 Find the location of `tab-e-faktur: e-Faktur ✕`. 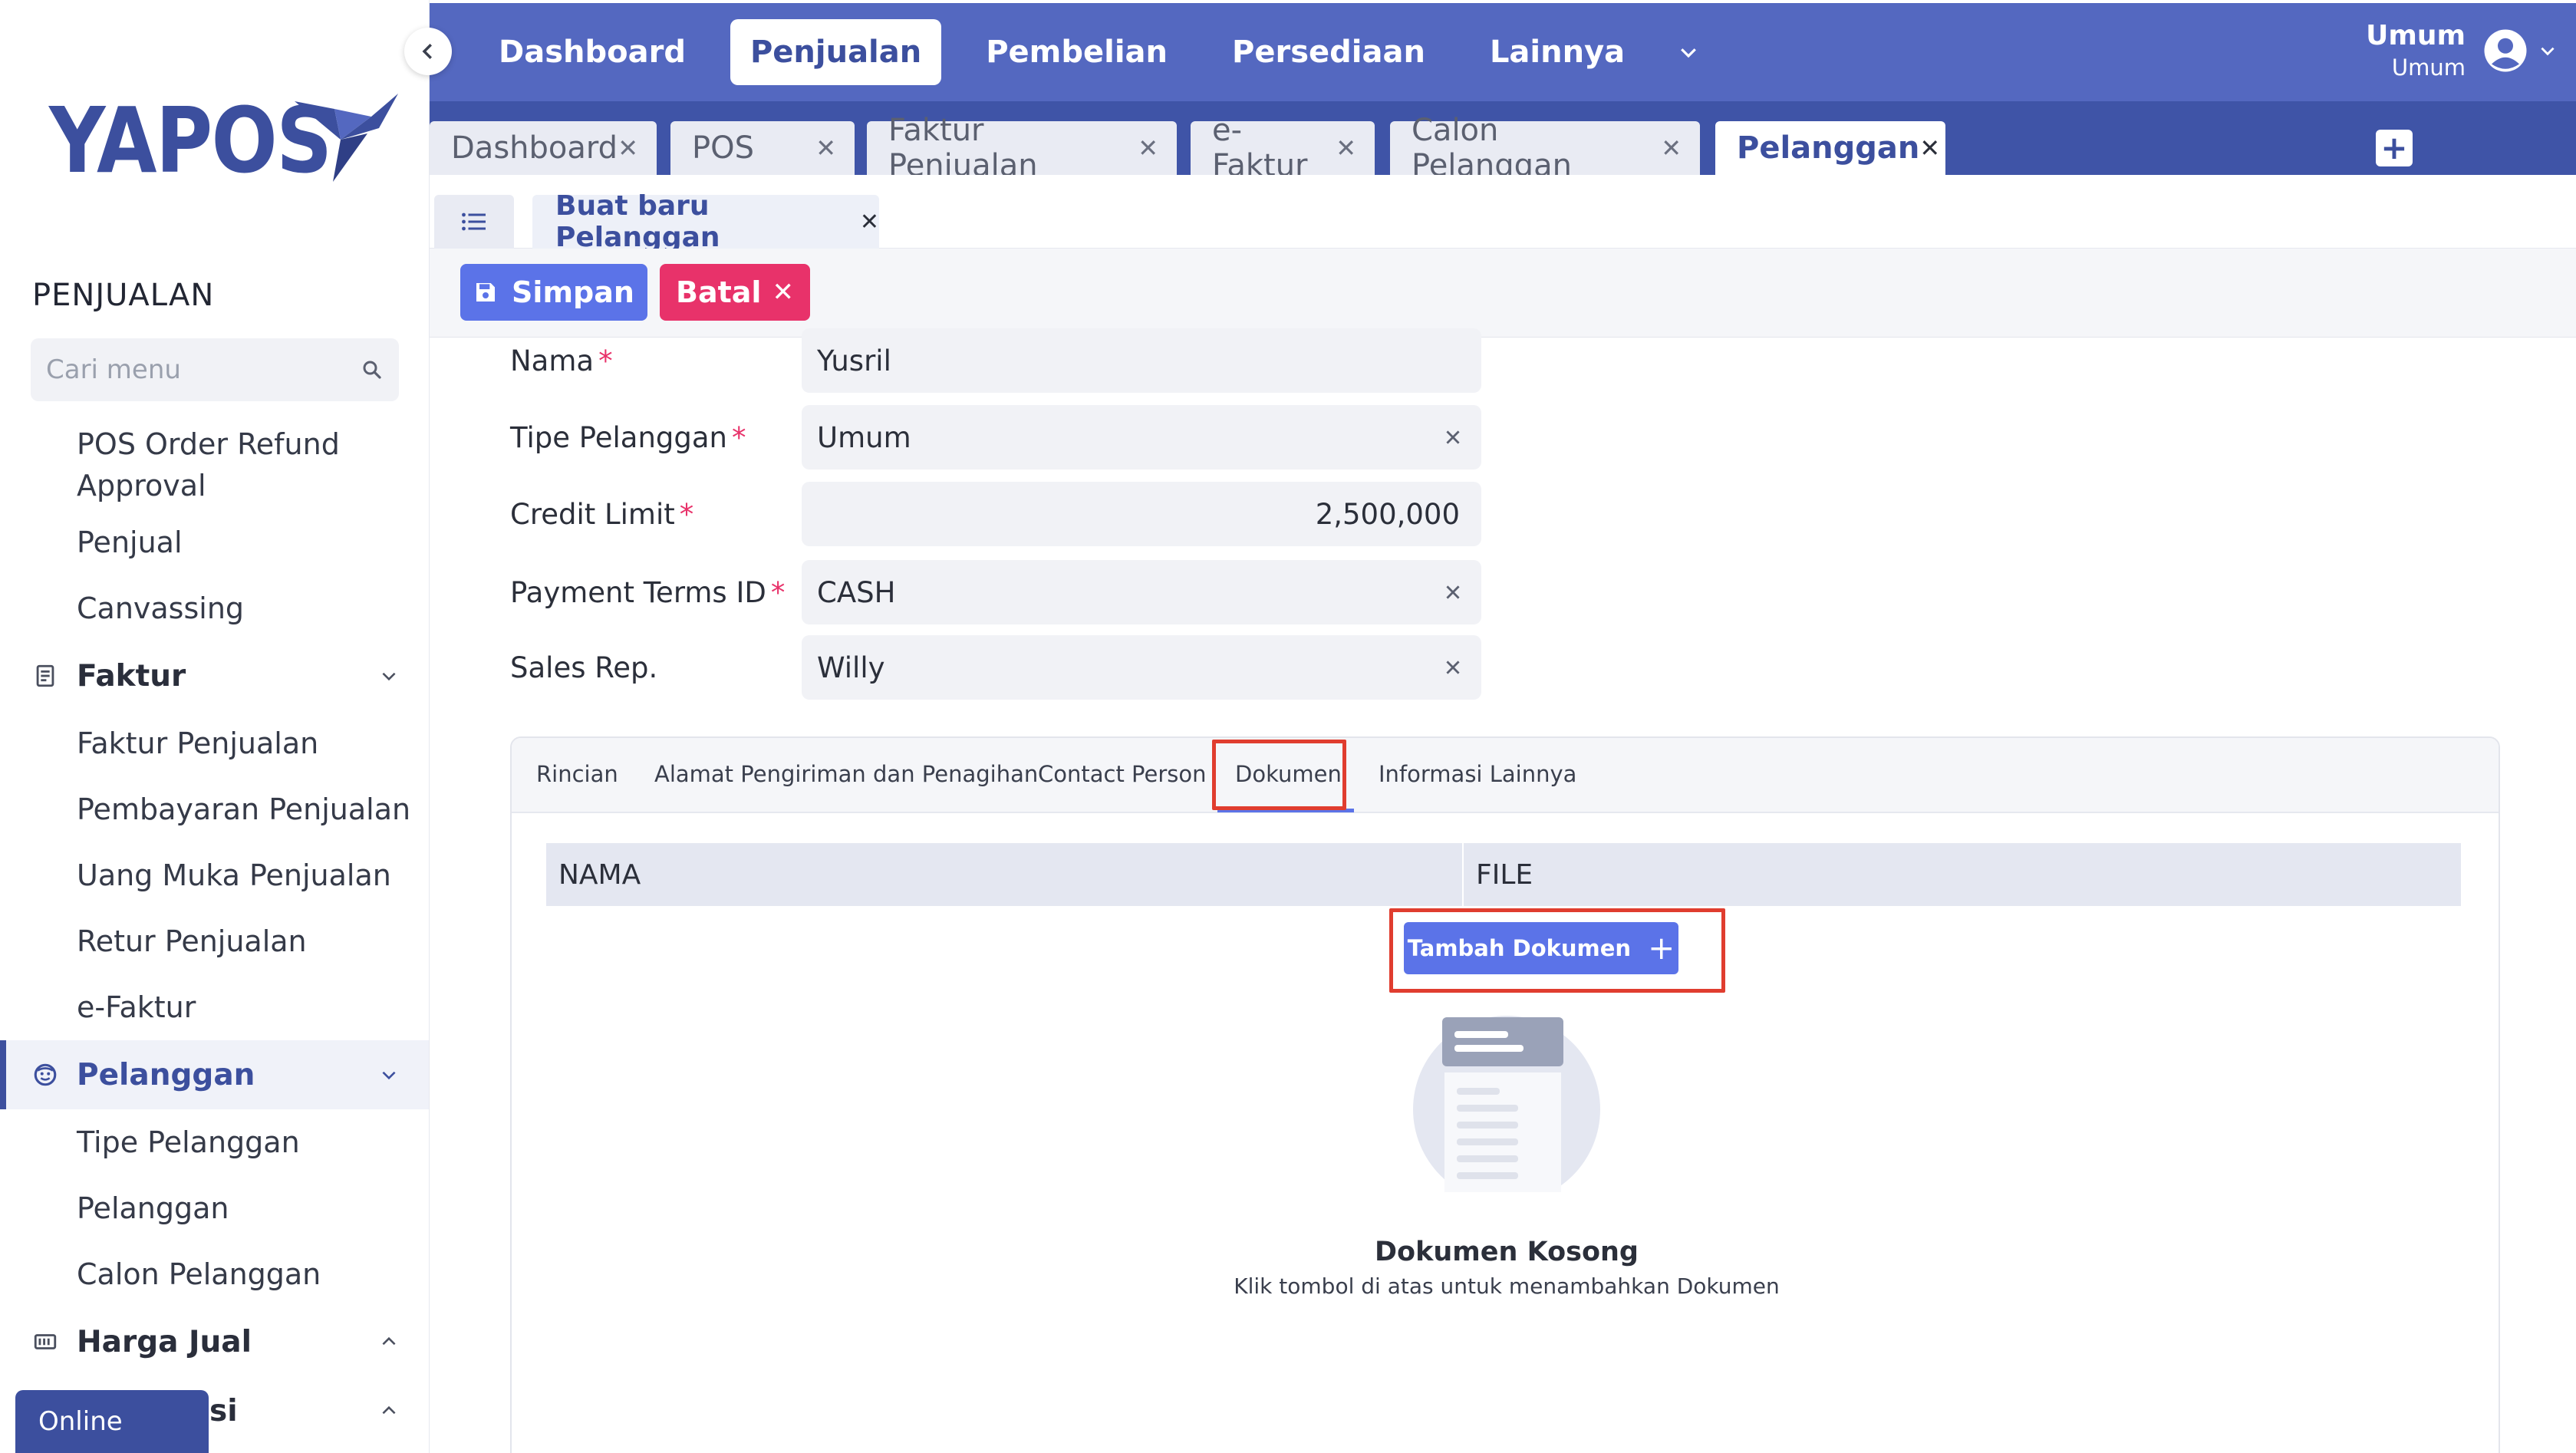

tab-e-faktur: e-Faktur ✕ is located at coordinates (1283, 148).